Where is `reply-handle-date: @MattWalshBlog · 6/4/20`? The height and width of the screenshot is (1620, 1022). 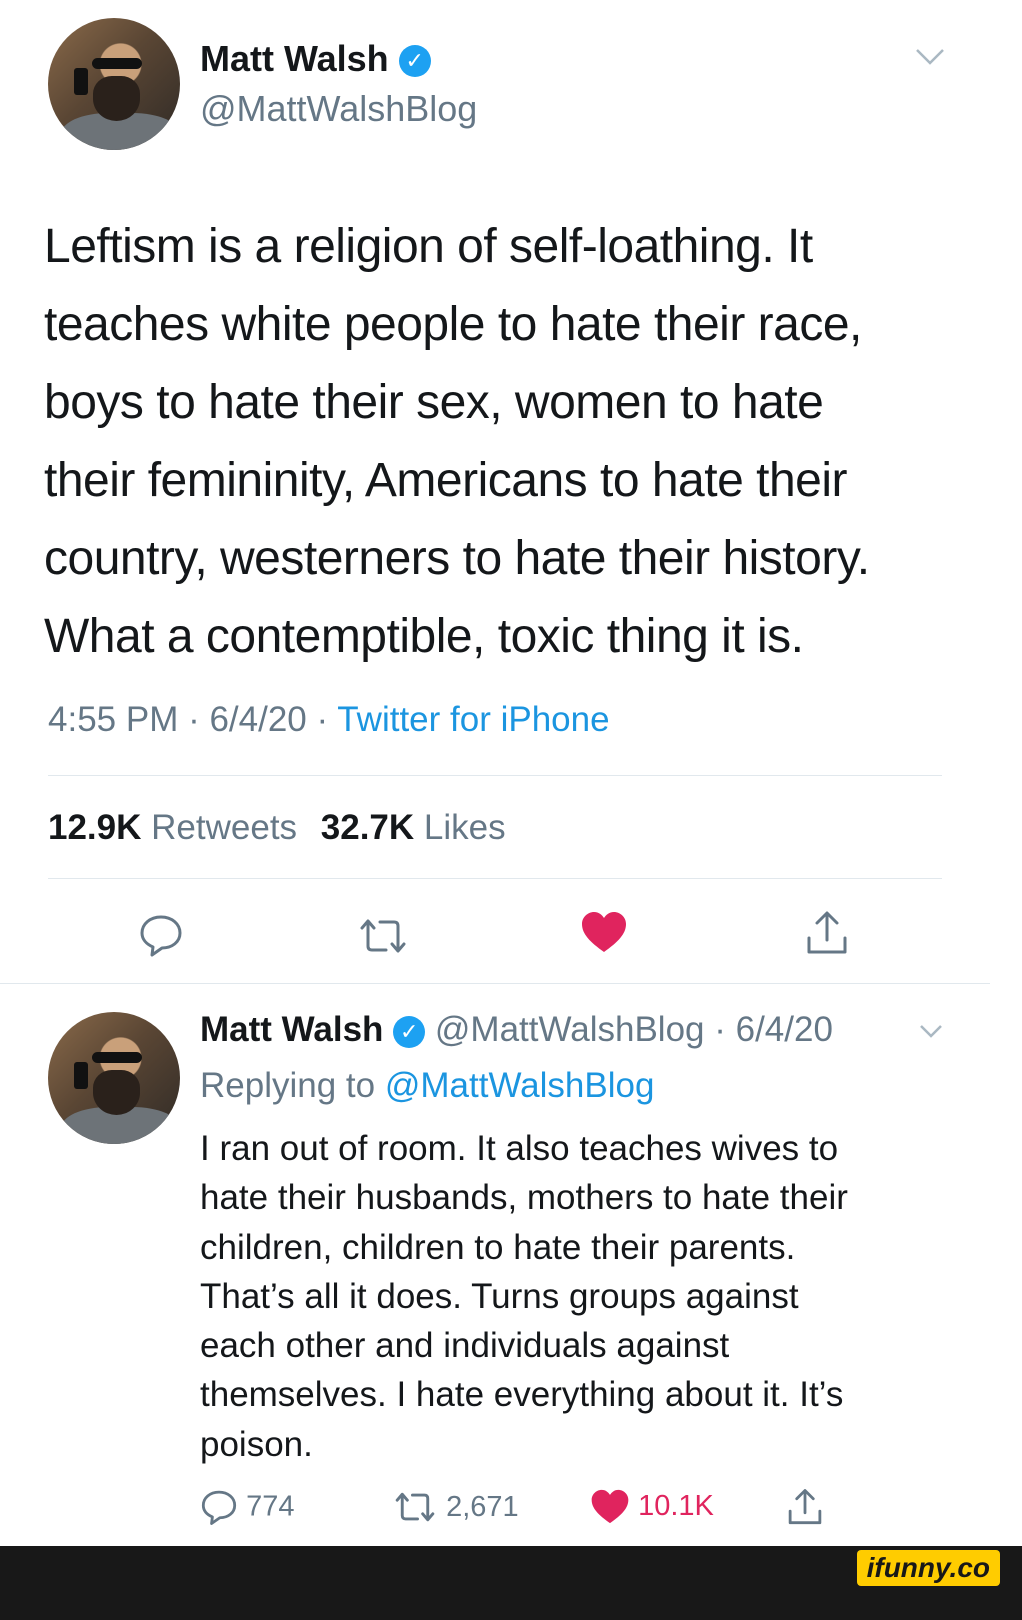 reply-handle-date: @MattWalshBlog · 6/4/20 is located at coordinates (634, 1029).